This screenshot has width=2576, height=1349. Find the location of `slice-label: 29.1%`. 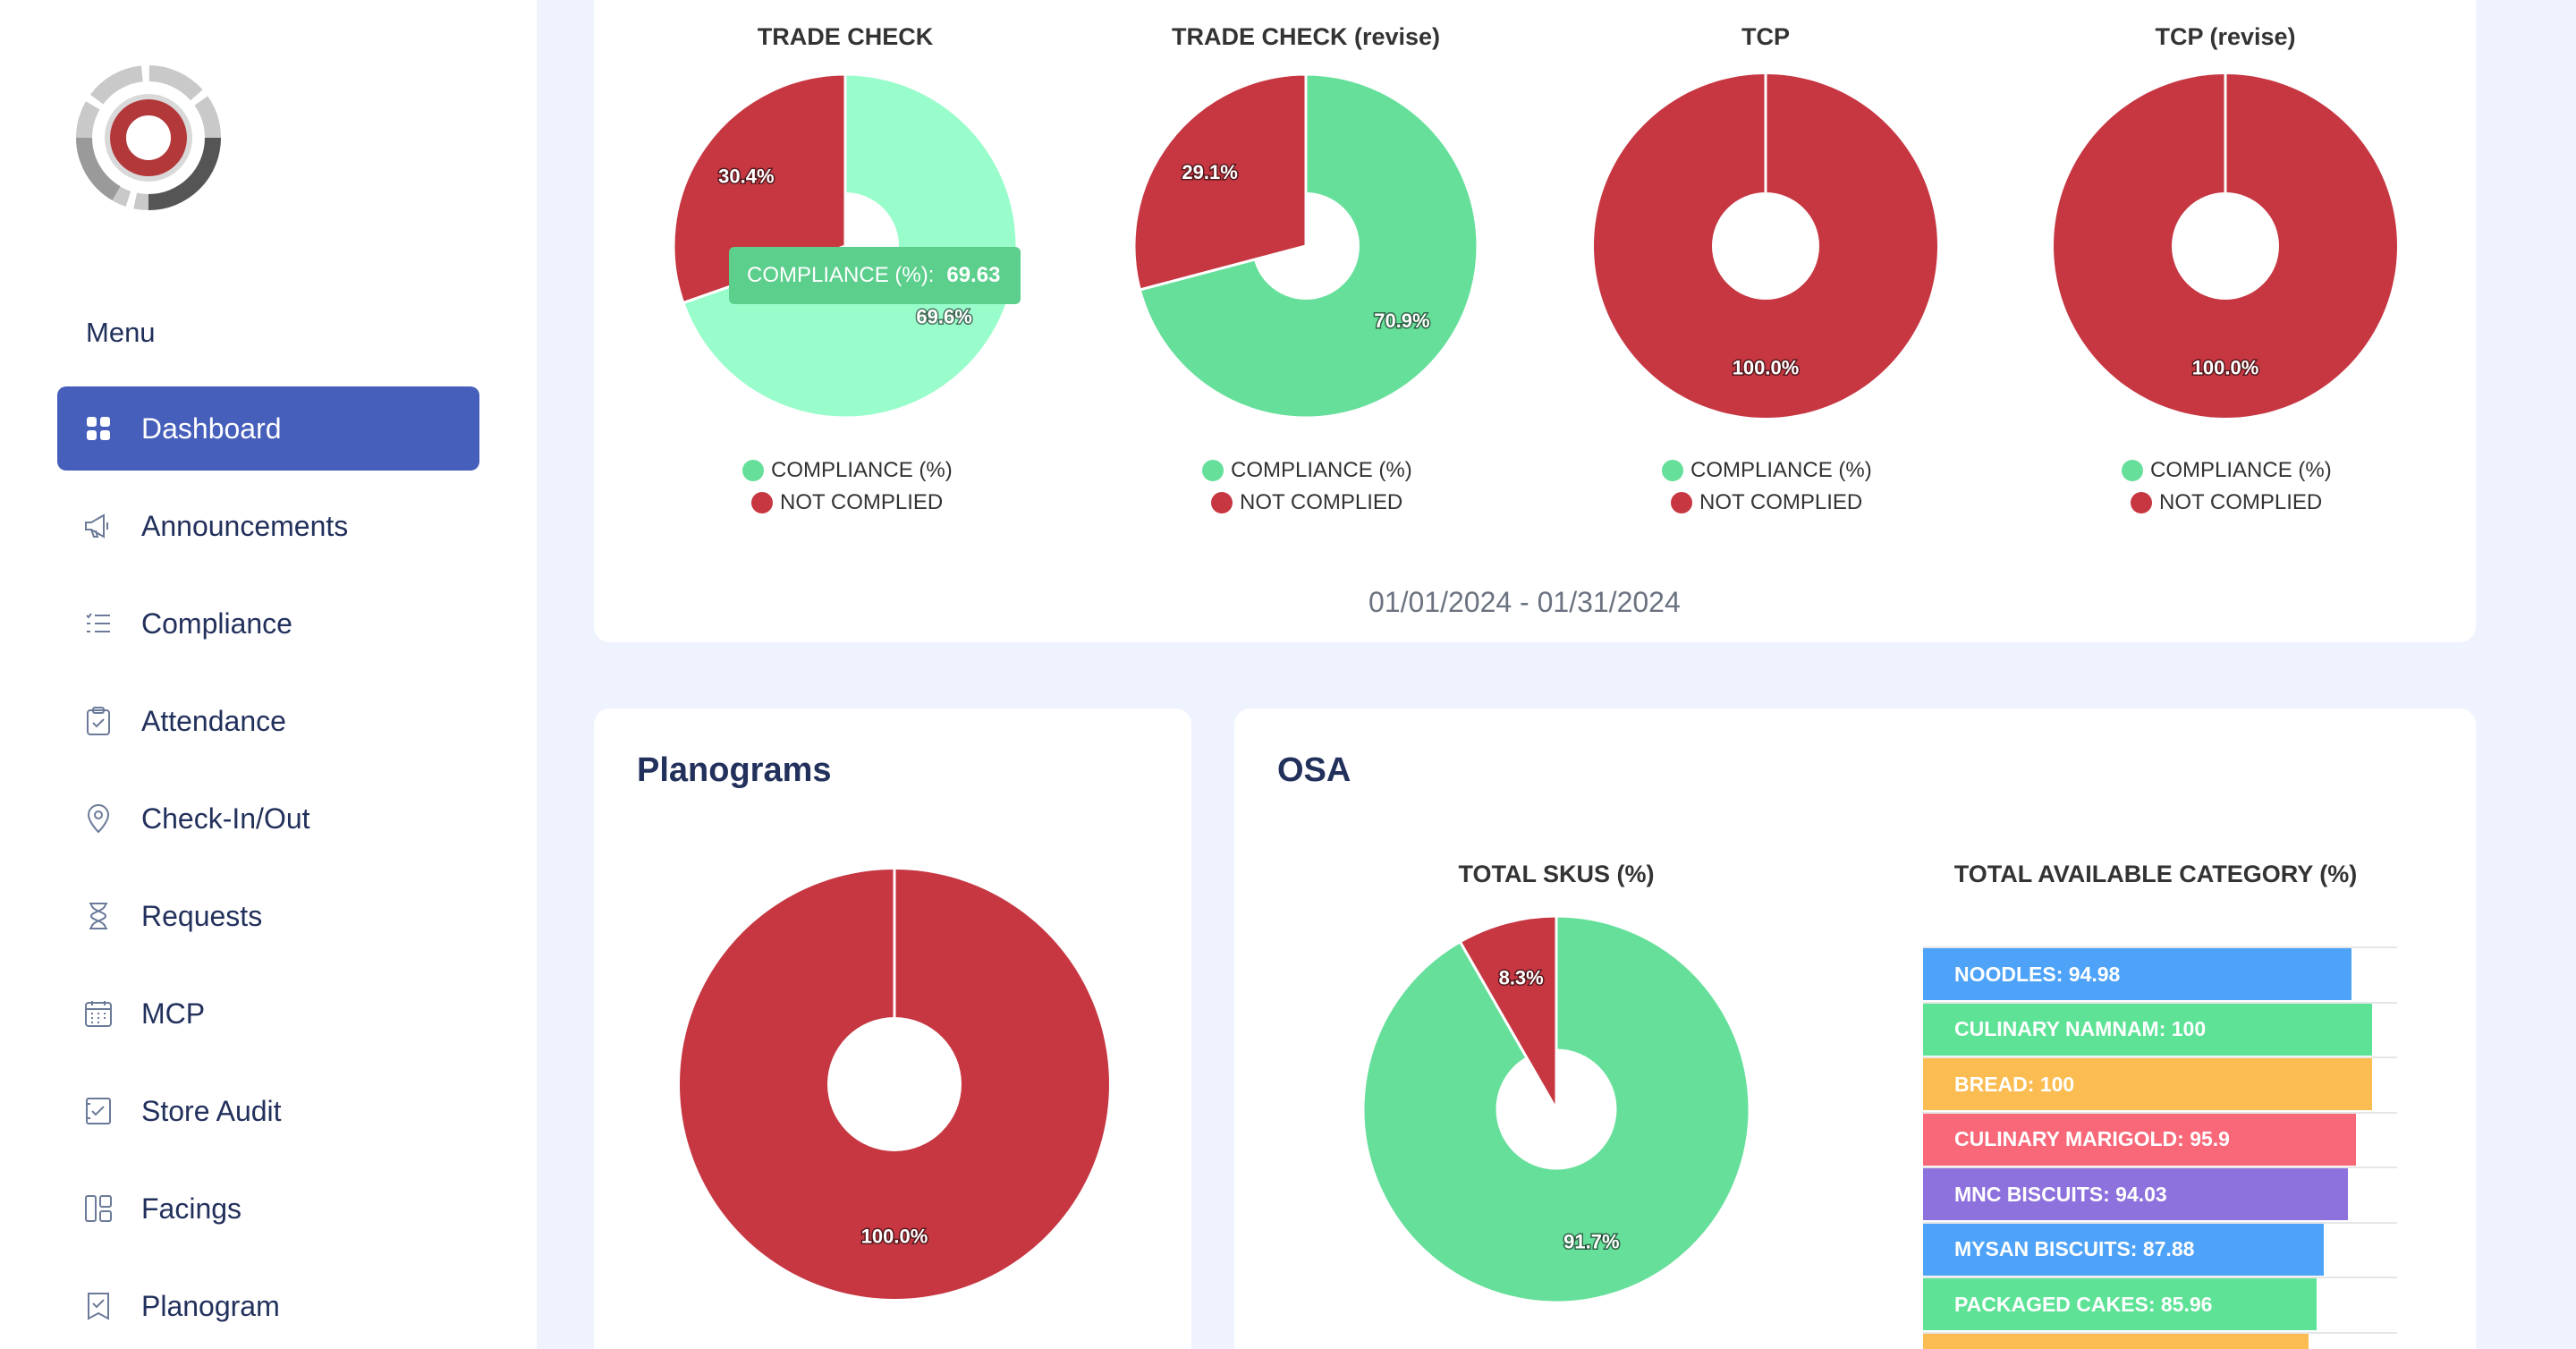

slice-label: 29.1% is located at coordinates (1209, 172).